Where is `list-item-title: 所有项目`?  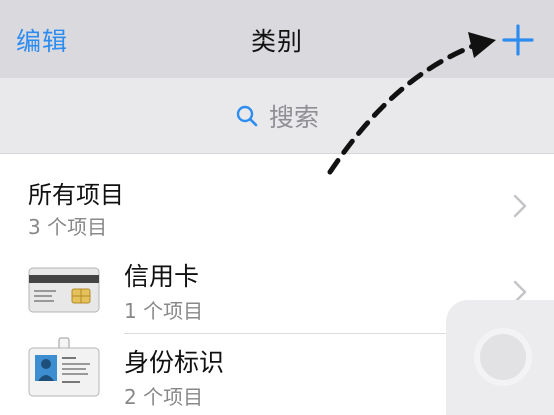
list-item-title: 所有项目 is located at coordinates (76, 195).